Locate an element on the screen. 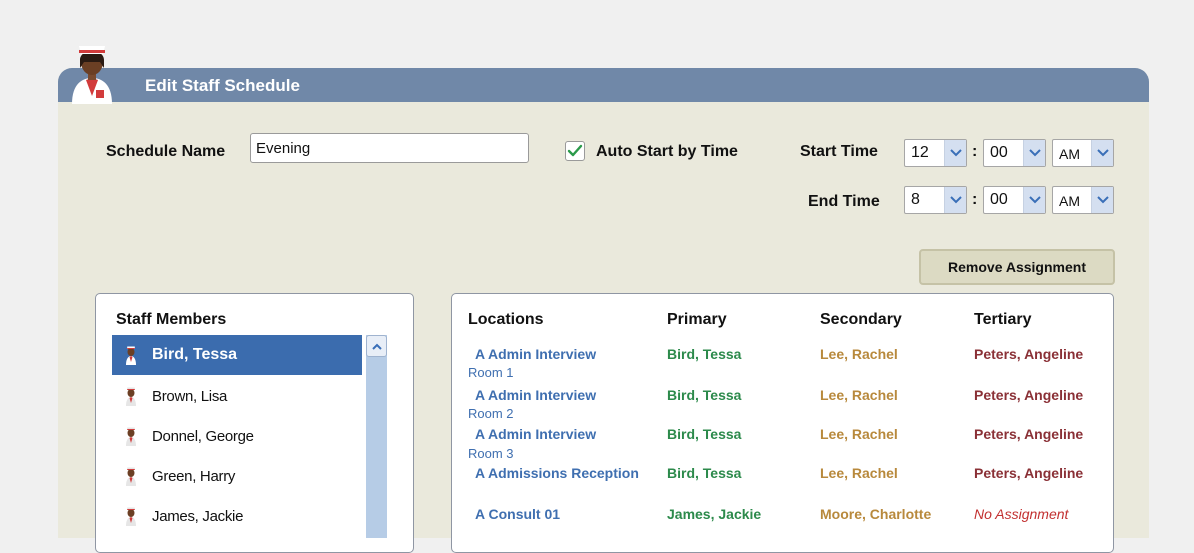  staff-list-item: Bird, Tessa is located at coordinates (237, 355).